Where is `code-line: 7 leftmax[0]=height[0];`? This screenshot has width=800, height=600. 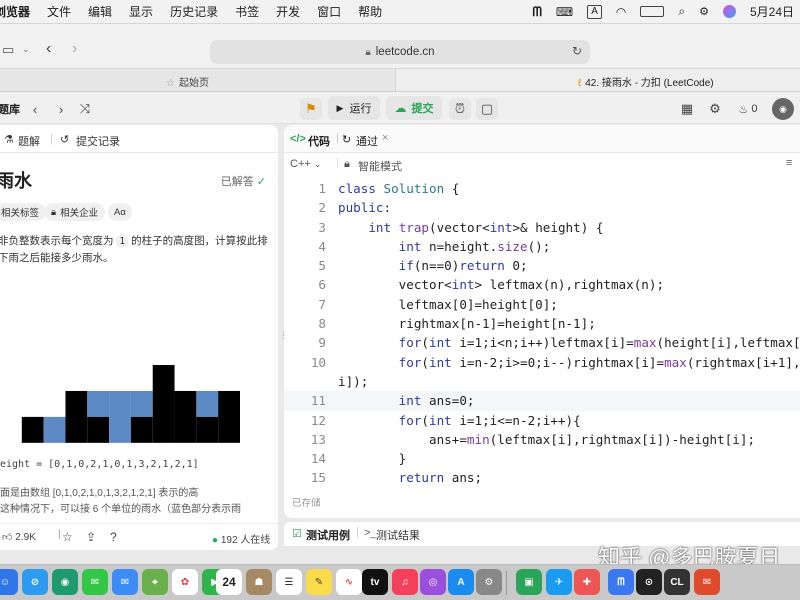
code-line: 7 leftmax[0]=height[0]; is located at coordinates (542, 304).